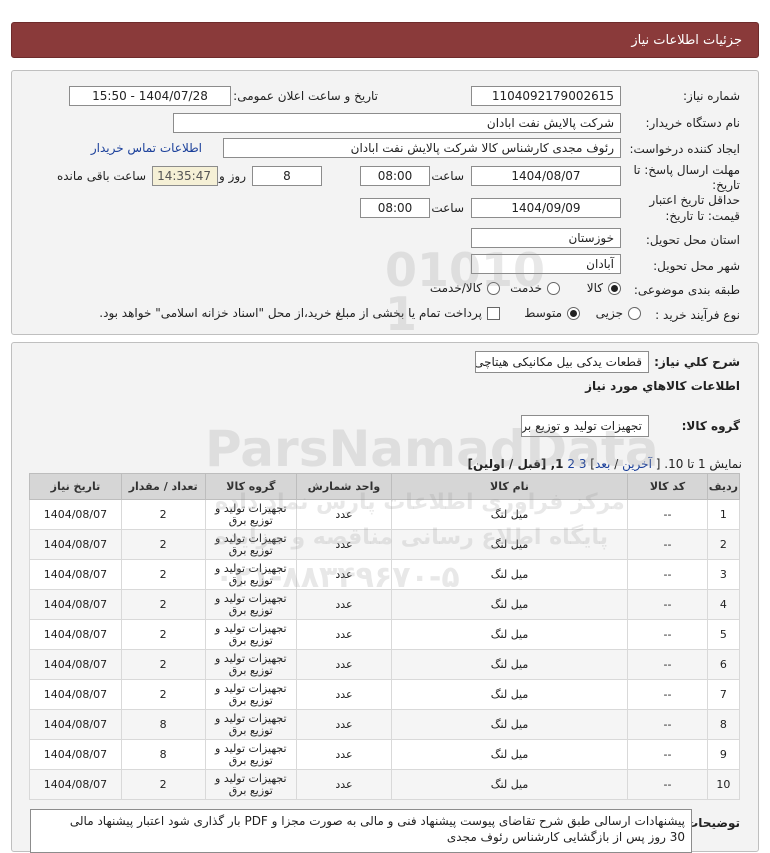  Describe the element at coordinates (583, 464) in the screenshot. I see `pagination-page-3: 3` at that location.